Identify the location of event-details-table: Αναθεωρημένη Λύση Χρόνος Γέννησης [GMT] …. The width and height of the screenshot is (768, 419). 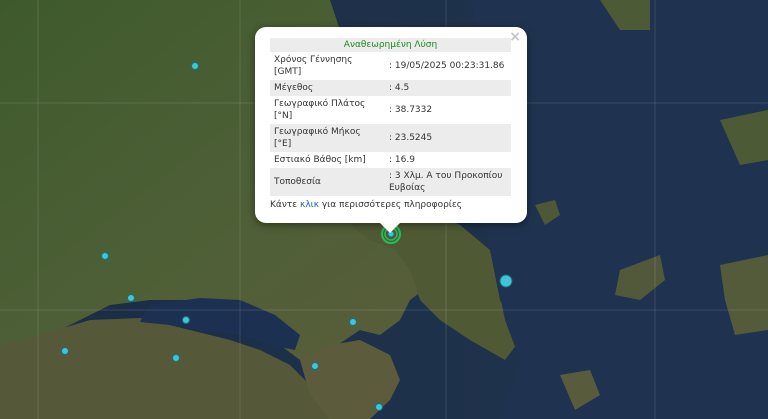
(390, 117).